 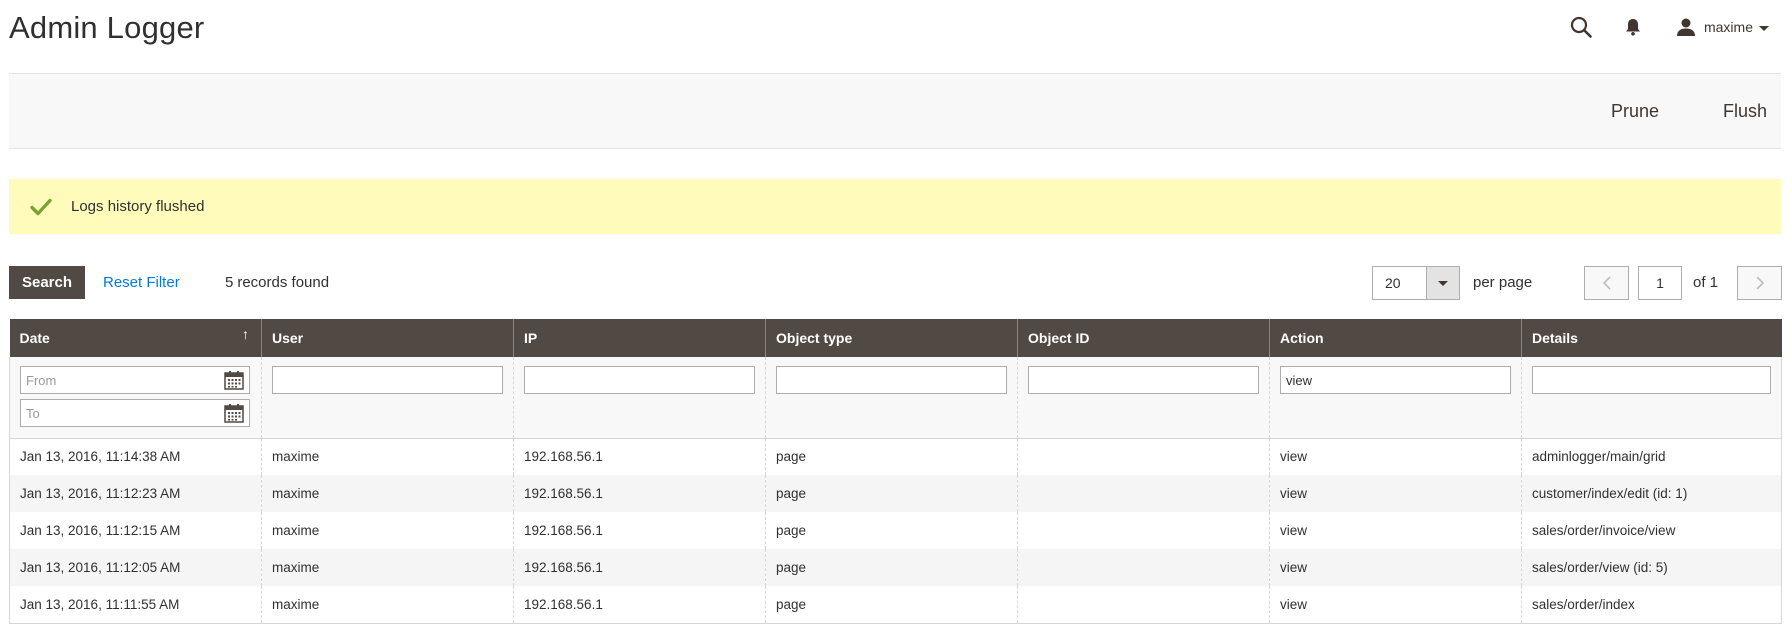 I want to click on column-header-object-id: Object ID, so click(x=1143, y=338).